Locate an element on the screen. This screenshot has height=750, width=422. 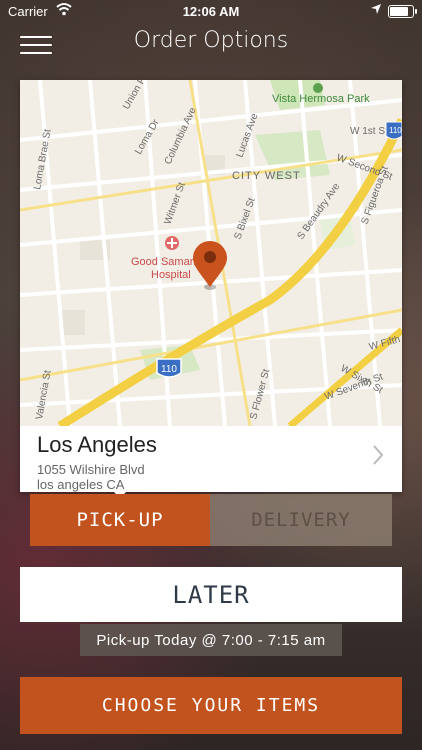
hwy-110-label-bottom: 110 is located at coordinates (169, 369).